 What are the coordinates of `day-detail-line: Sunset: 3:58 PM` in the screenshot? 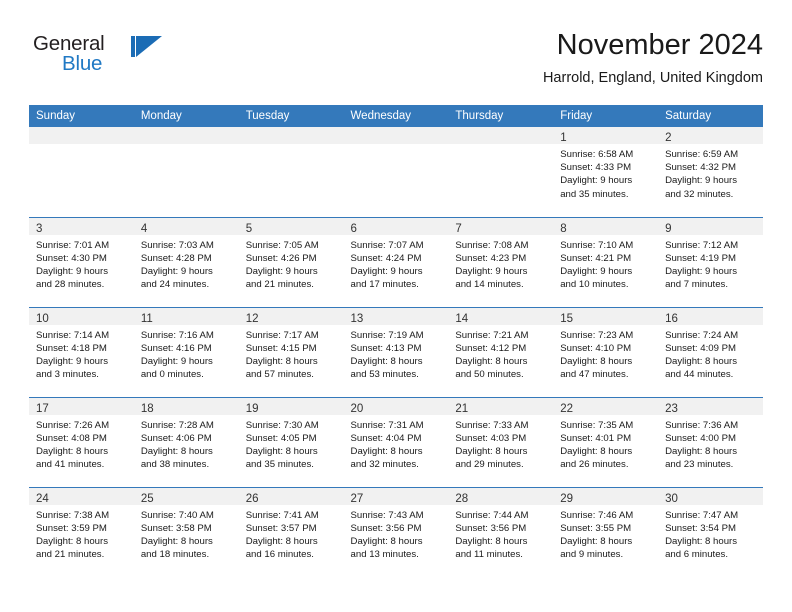 It's located at (176, 528).